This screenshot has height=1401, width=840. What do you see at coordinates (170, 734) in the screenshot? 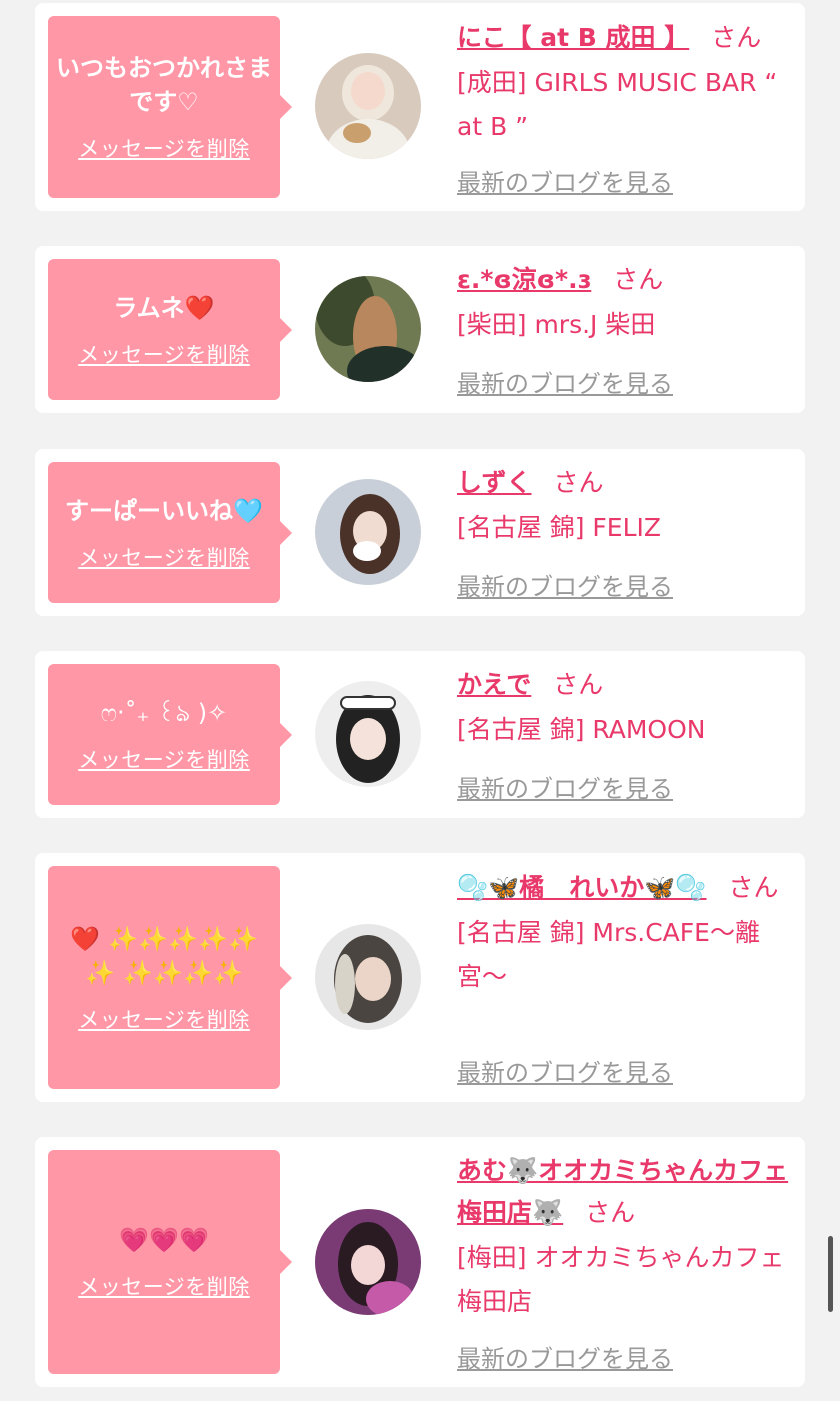
I see `message-bubble: ෆ‧˚₊ ꒰ঌ )✧ メッセージを削除` at bounding box center [170, 734].